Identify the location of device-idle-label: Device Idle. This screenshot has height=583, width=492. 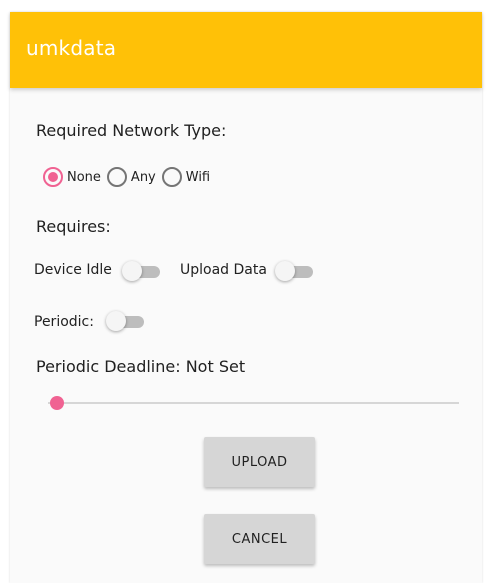
(73, 270).